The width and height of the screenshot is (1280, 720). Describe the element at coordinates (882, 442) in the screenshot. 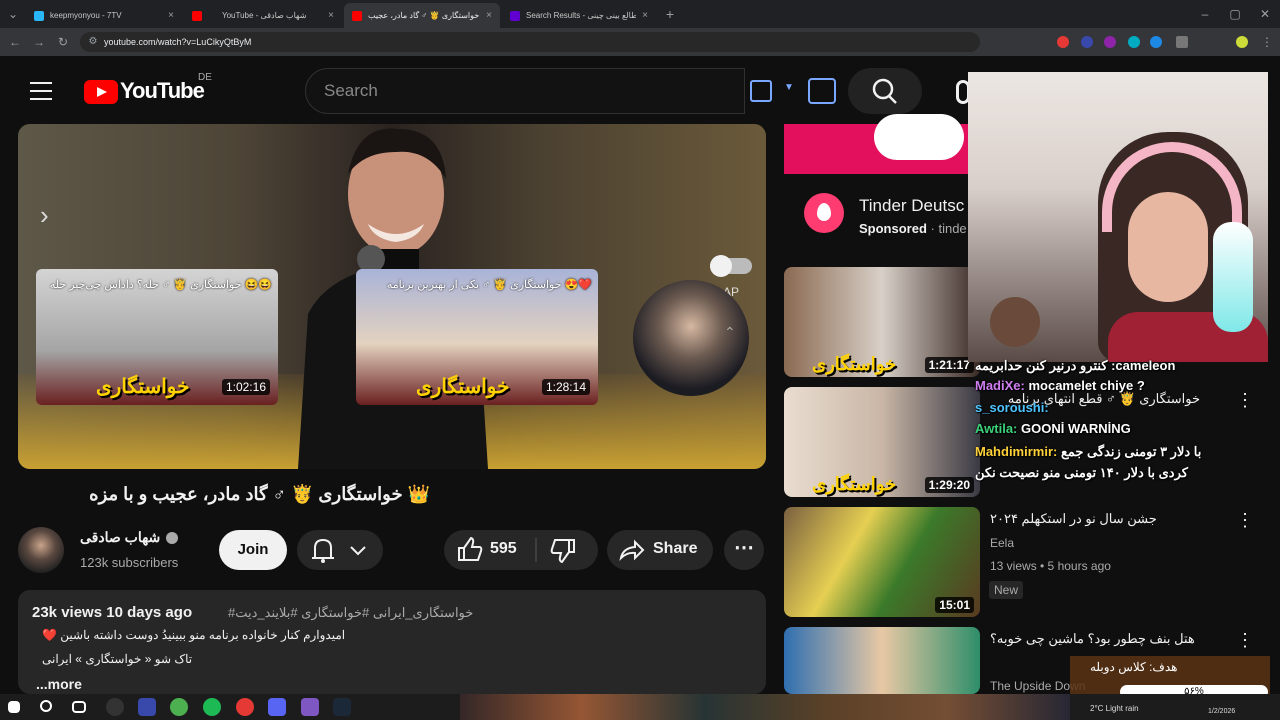

I see `video-thumbnail: خواستگاری 1:29:20` at that location.